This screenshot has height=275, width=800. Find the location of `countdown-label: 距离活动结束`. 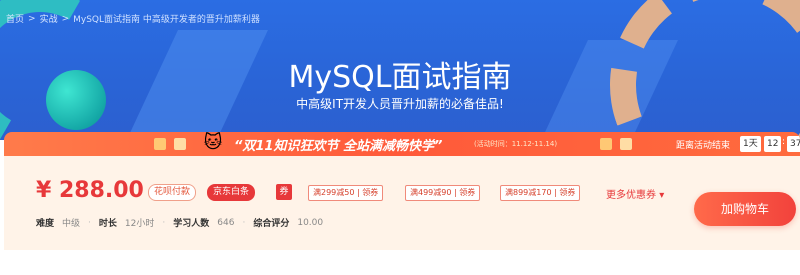

countdown-label: 距离活动结束 is located at coordinates (703, 146).